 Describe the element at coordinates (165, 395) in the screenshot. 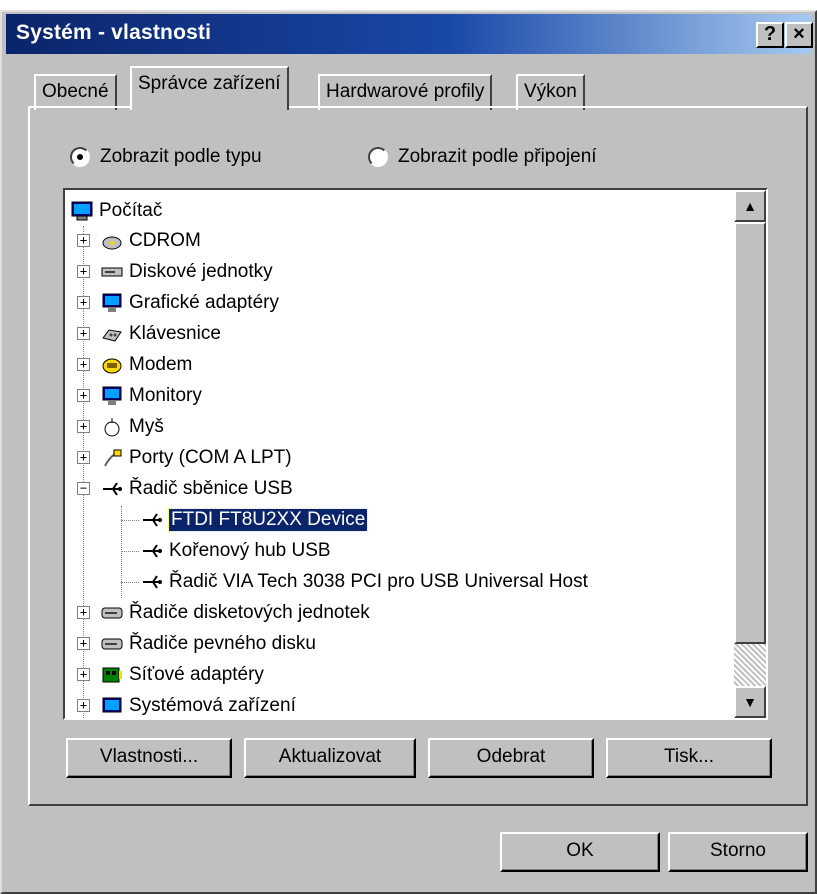

I see `tree-item-label: Monitory` at that location.